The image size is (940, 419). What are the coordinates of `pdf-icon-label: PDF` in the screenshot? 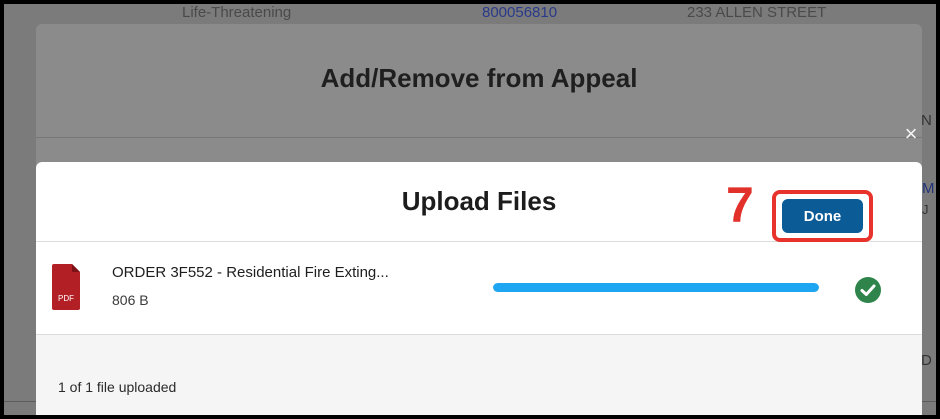 It's located at (66, 298).